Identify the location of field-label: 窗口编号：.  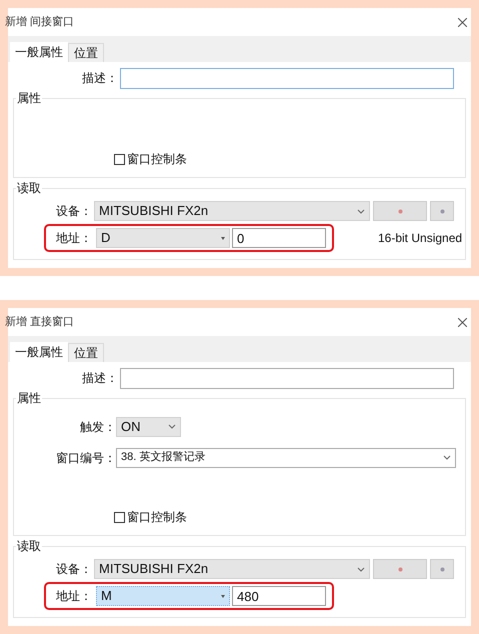
(85, 458).